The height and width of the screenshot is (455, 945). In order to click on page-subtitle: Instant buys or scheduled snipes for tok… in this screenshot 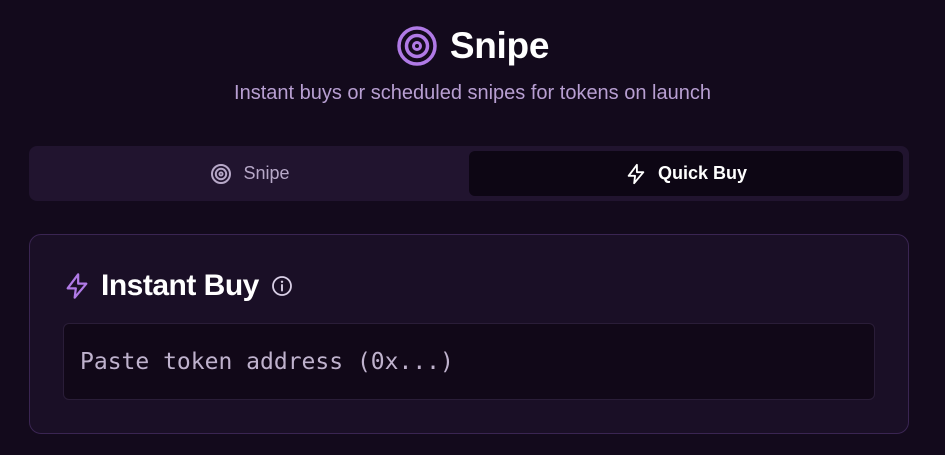, I will do `click(472, 93)`.